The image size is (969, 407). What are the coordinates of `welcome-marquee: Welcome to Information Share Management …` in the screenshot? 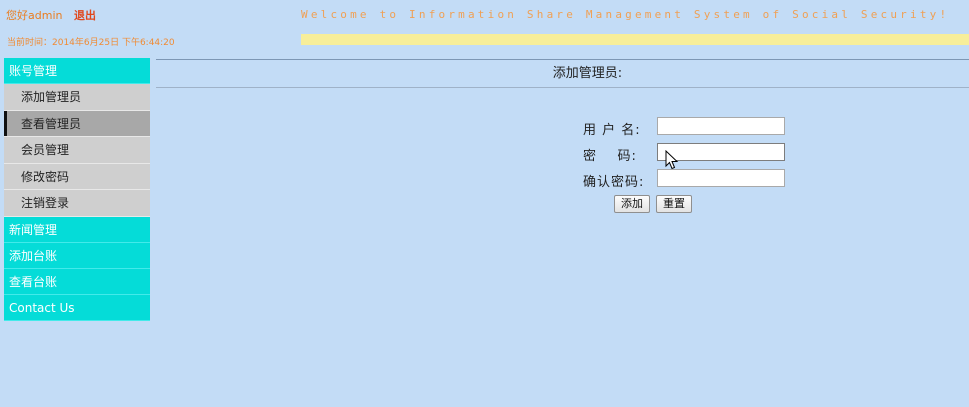 It's located at (625, 14).